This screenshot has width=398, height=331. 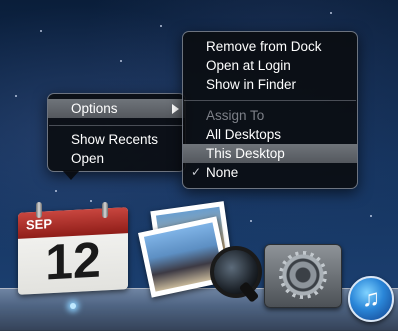 What do you see at coordinates (39, 224) in the screenshot?
I see `calendar-month: SEP` at bounding box center [39, 224].